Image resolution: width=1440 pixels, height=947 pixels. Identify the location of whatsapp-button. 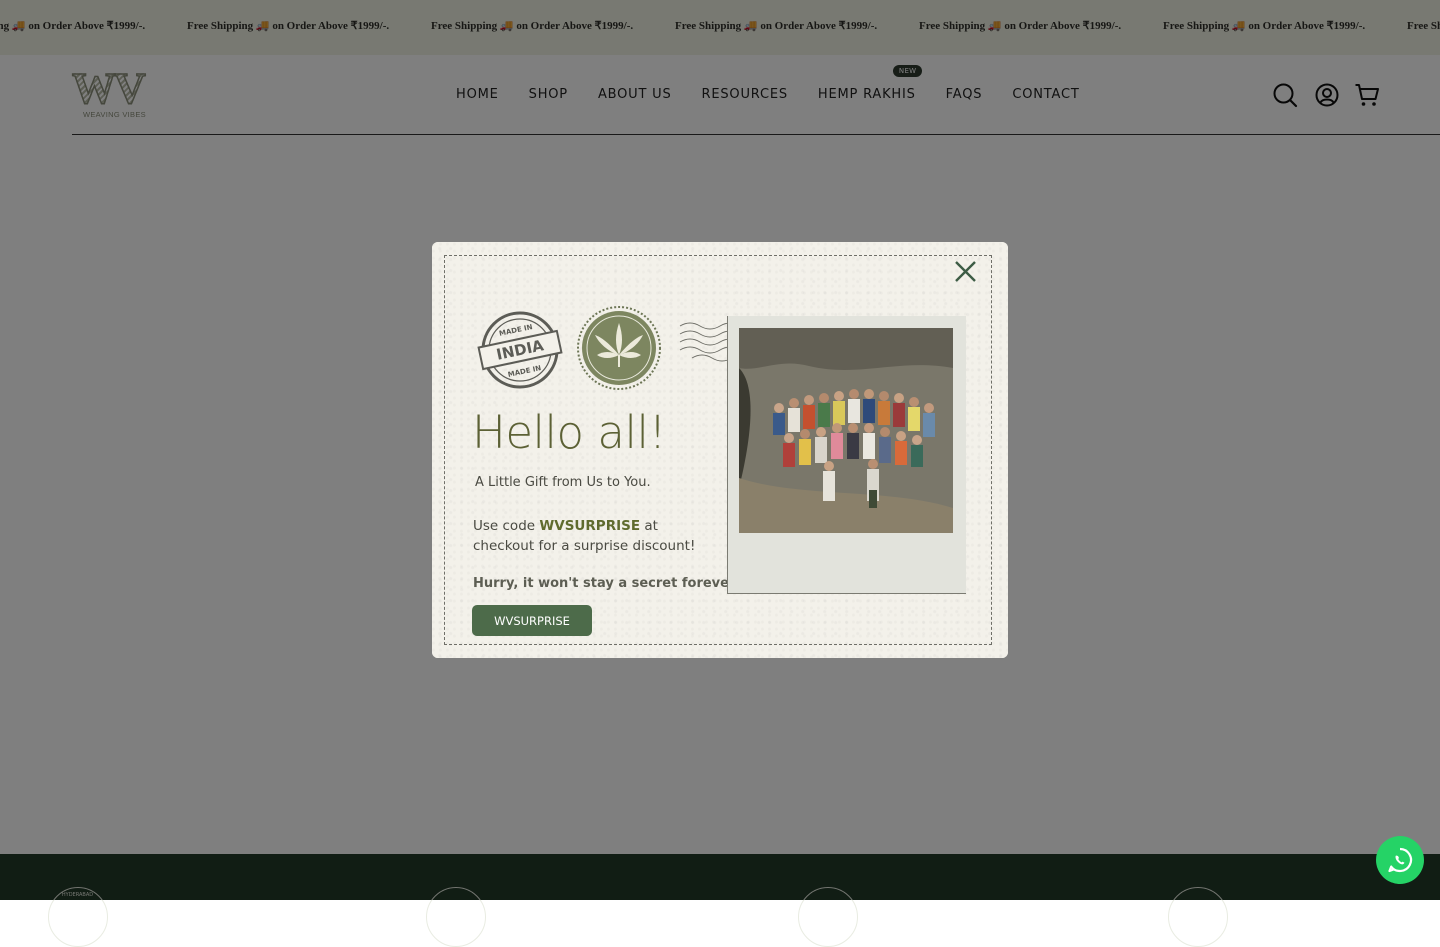
(1400, 860).